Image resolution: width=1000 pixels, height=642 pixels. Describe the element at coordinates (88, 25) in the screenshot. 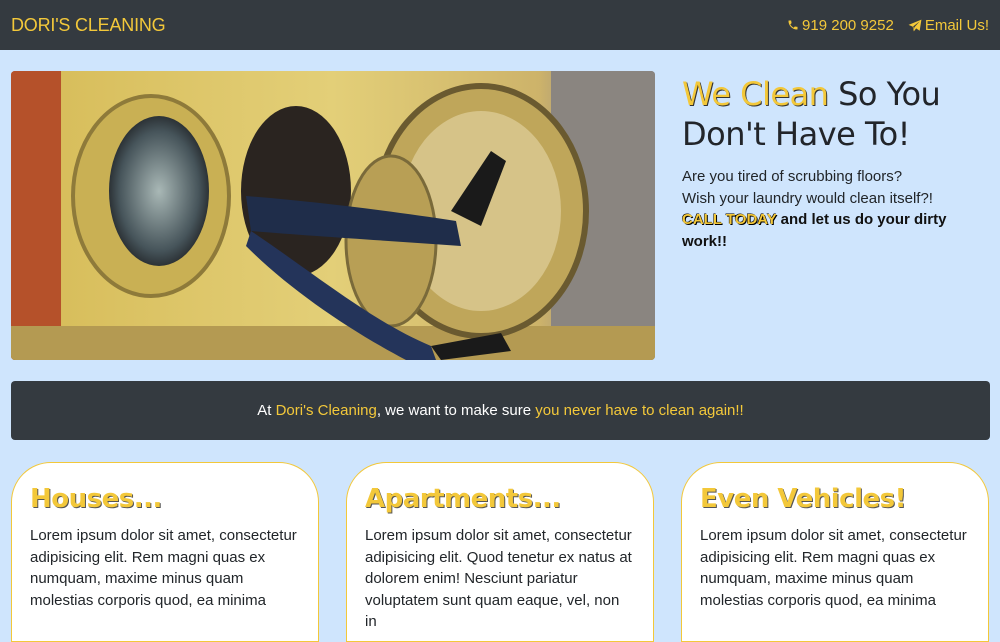

I see `brand-link: DORI'S CLEANING` at that location.